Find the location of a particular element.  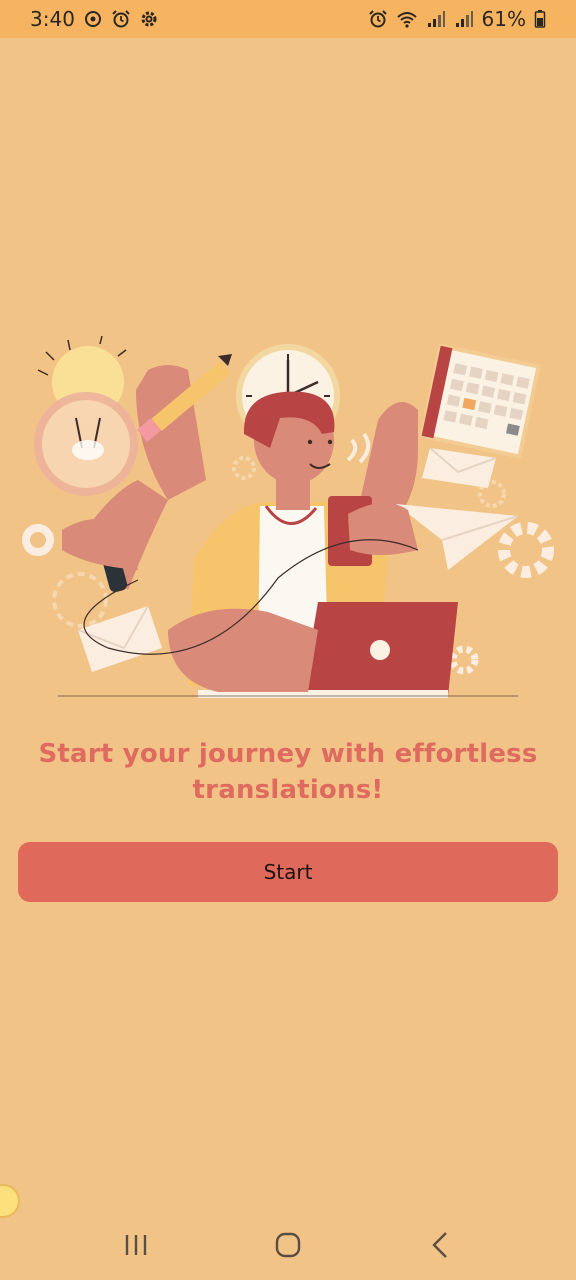

home-button is located at coordinates (288, 1245).